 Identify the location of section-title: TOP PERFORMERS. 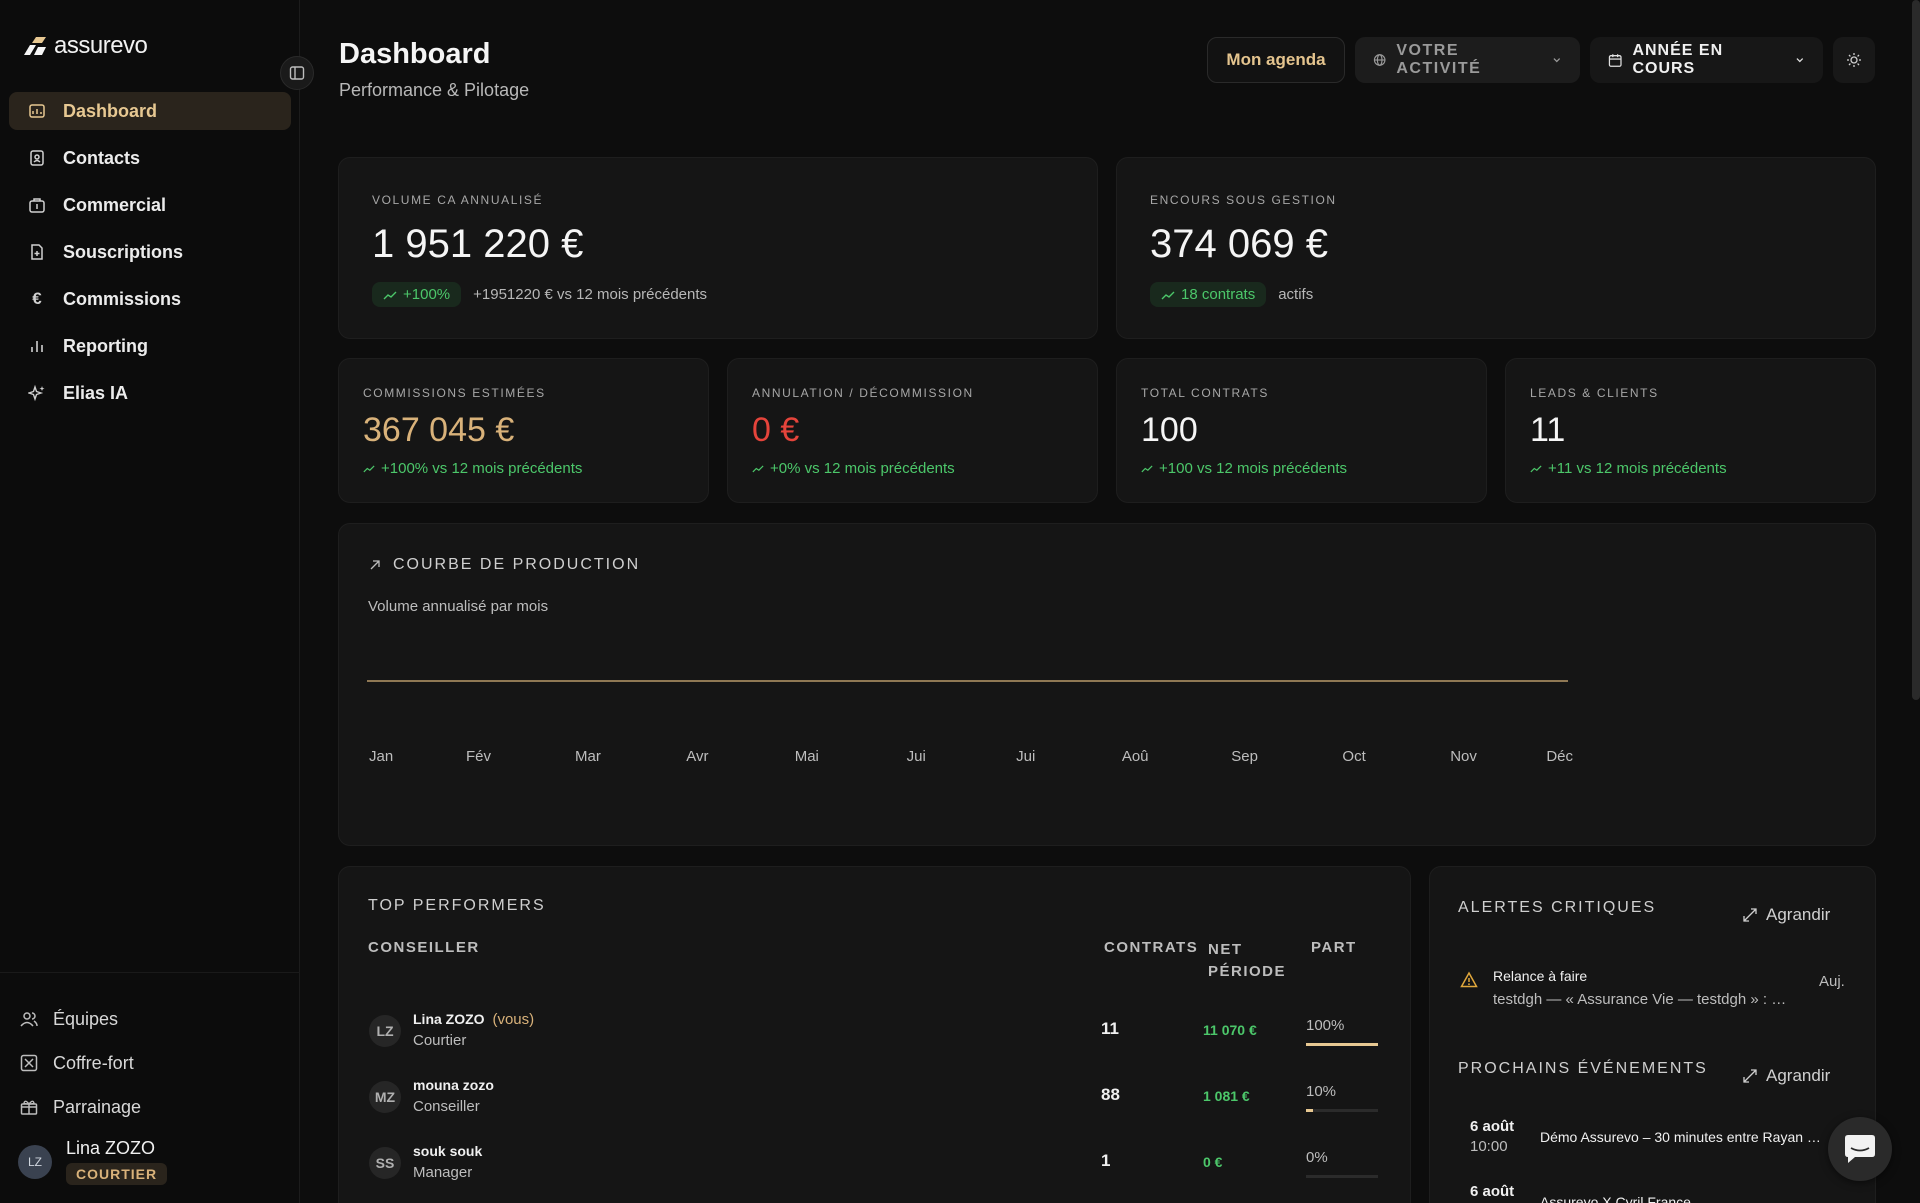
(457, 905).